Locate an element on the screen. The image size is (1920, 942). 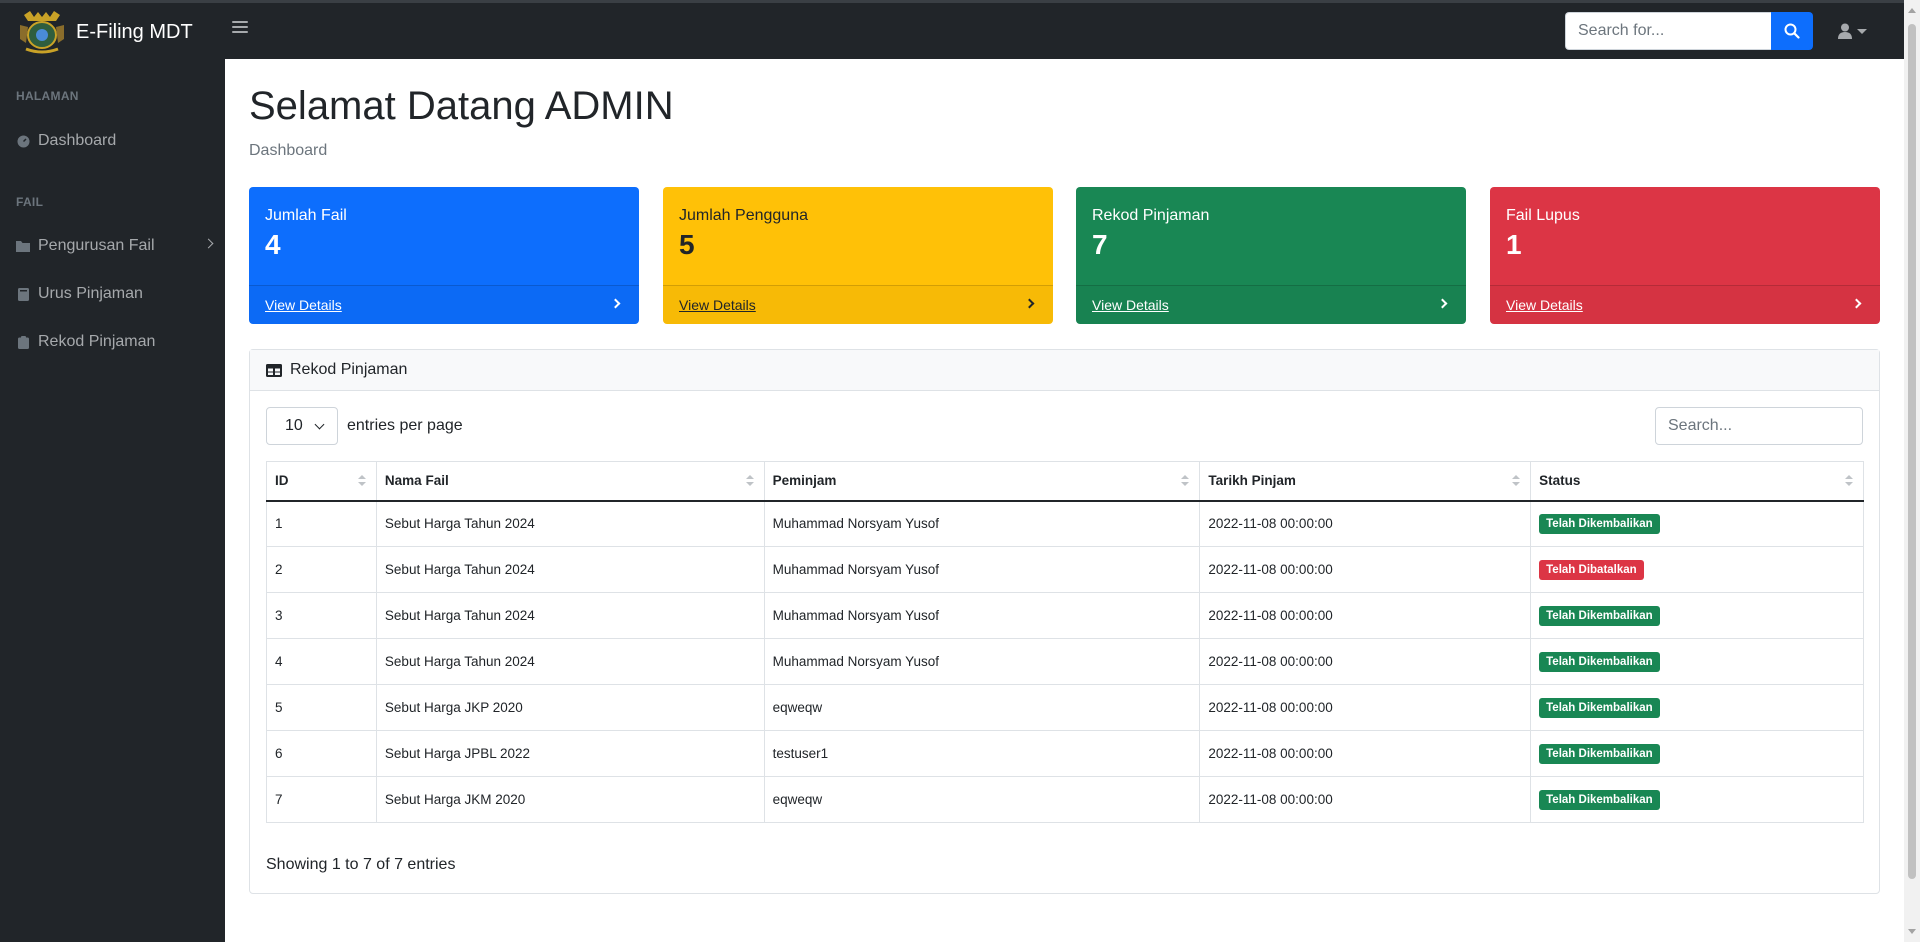
scroll-thumb is located at coordinates (1912, 451).